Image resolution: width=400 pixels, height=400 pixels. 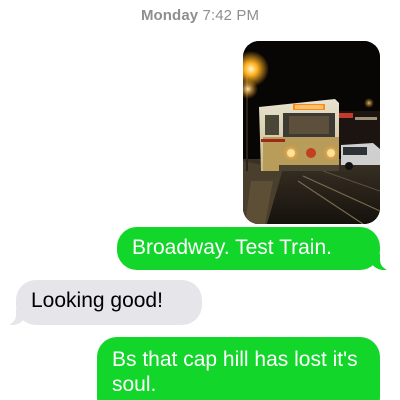 I want to click on received-message-bubble: Looking good!, so click(x=103, y=302).